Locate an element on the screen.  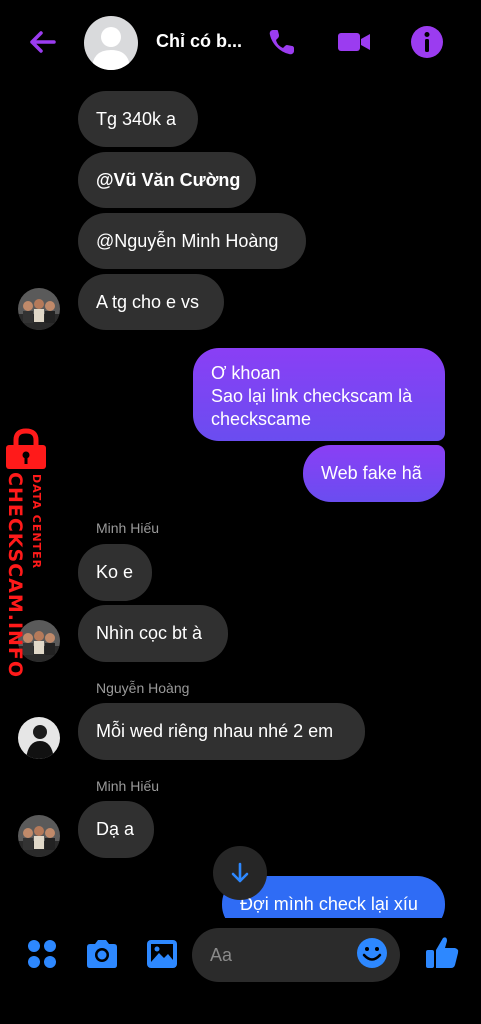
message-line: checkscame is located at coordinates (261, 419).